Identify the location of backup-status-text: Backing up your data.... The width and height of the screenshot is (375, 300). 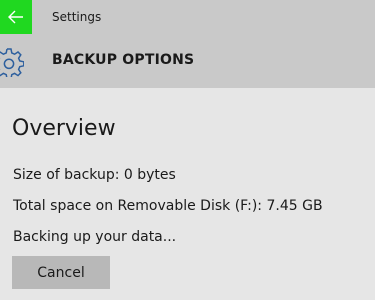
(95, 237).